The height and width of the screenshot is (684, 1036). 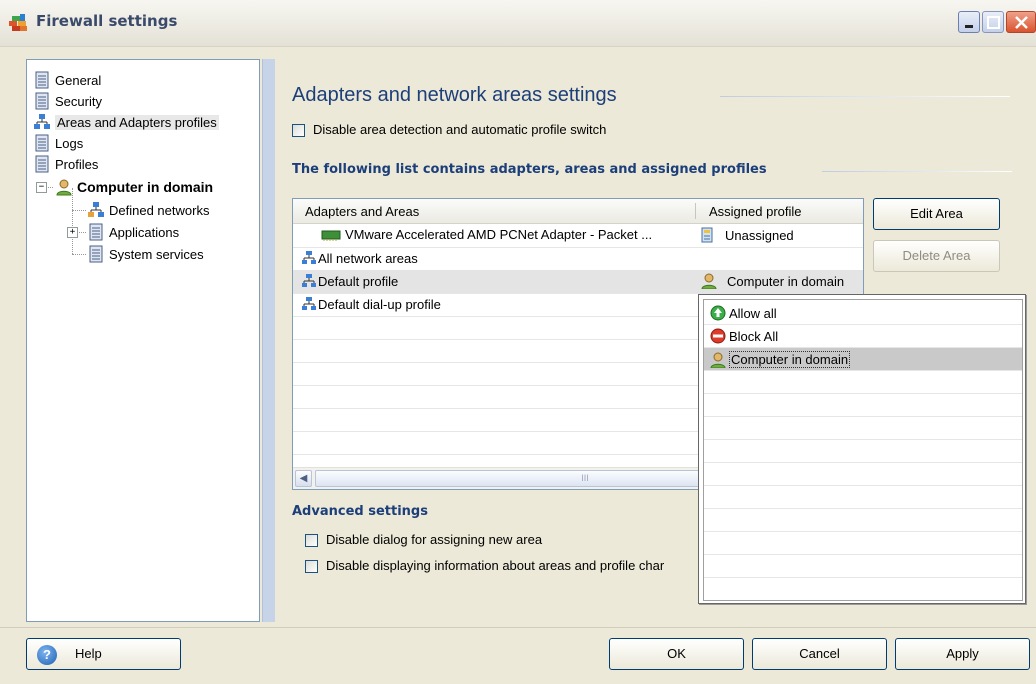 I want to click on disable-dialog-label: Disable dialog for assigning new area, so click(x=434, y=539).